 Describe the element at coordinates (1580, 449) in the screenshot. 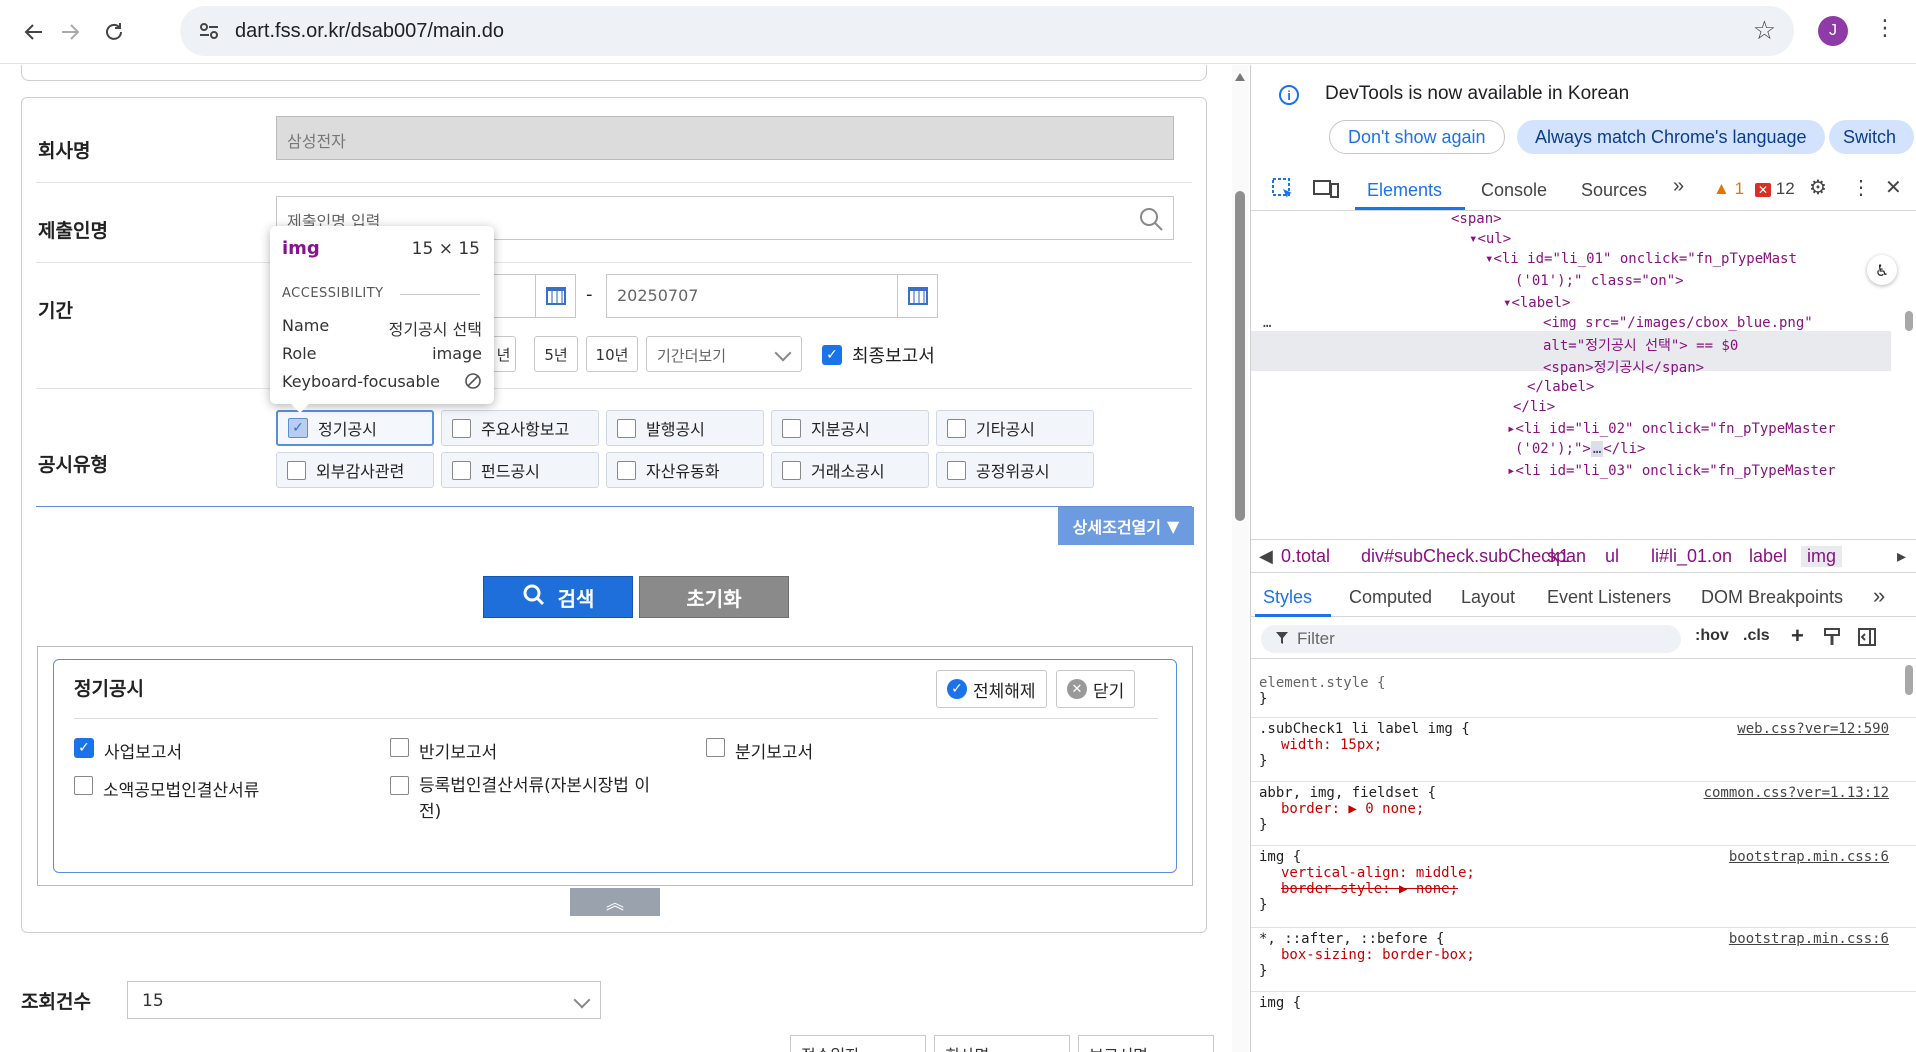

I see `dom-line: ('02');">… </li>` at that location.